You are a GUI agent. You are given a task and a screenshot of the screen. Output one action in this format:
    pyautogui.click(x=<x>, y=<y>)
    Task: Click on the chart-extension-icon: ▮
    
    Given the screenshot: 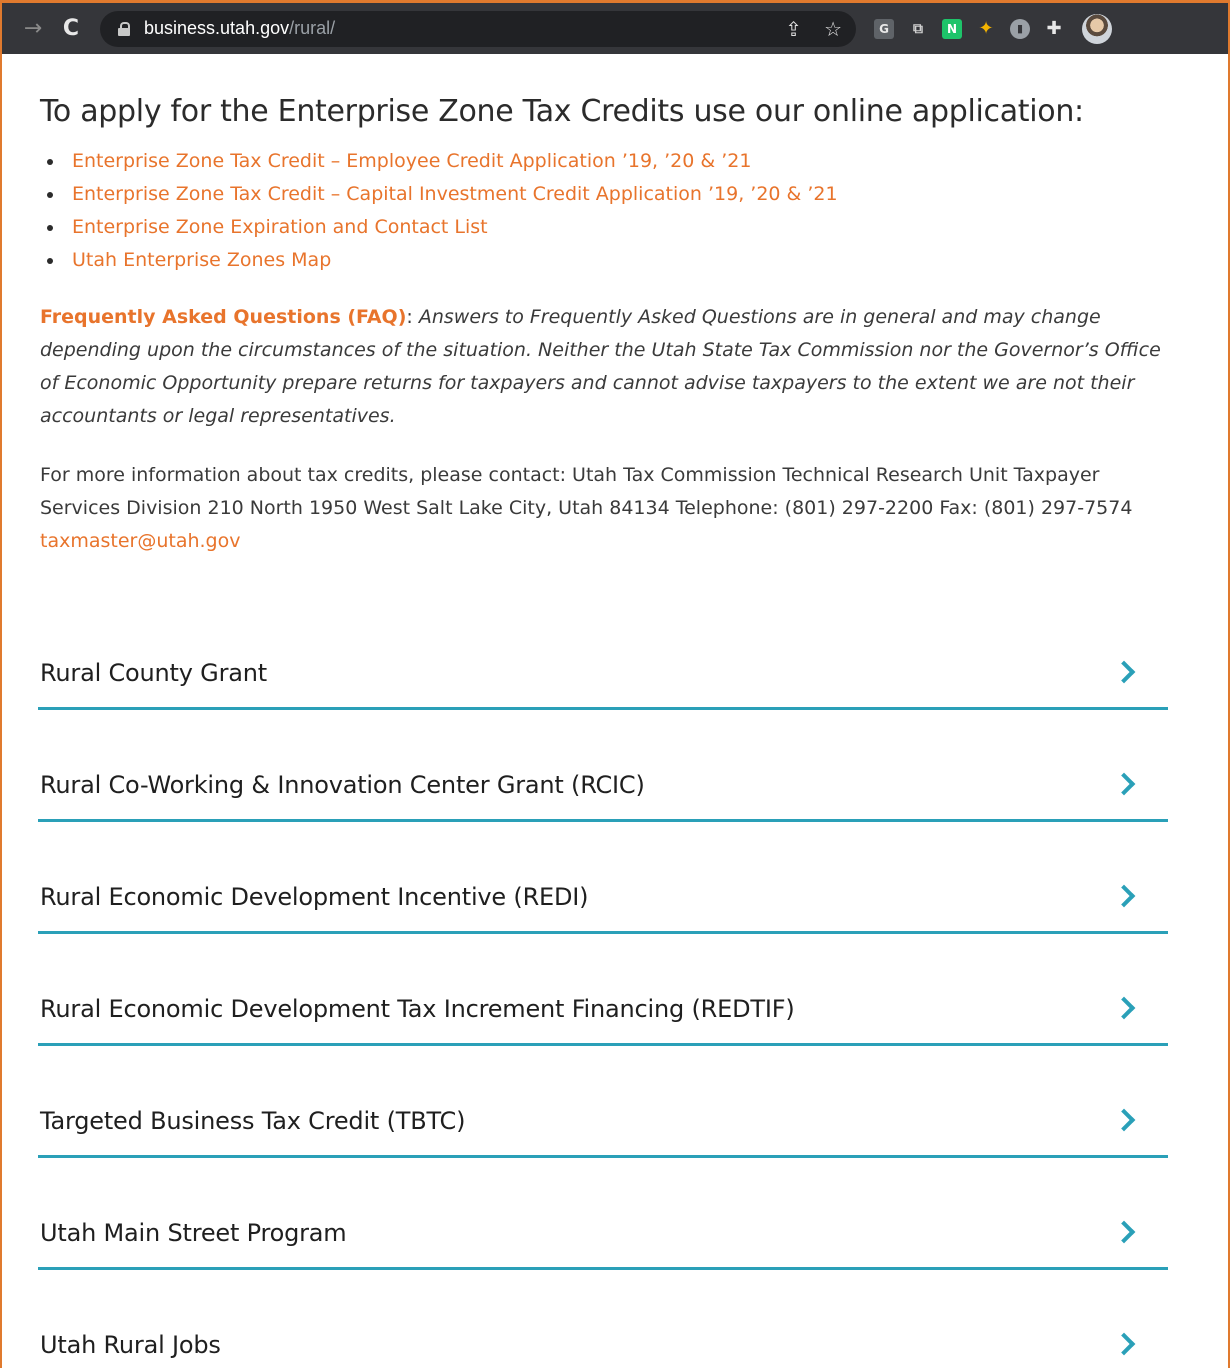 What is the action you would take?
    pyautogui.click(x=1020, y=28)
    